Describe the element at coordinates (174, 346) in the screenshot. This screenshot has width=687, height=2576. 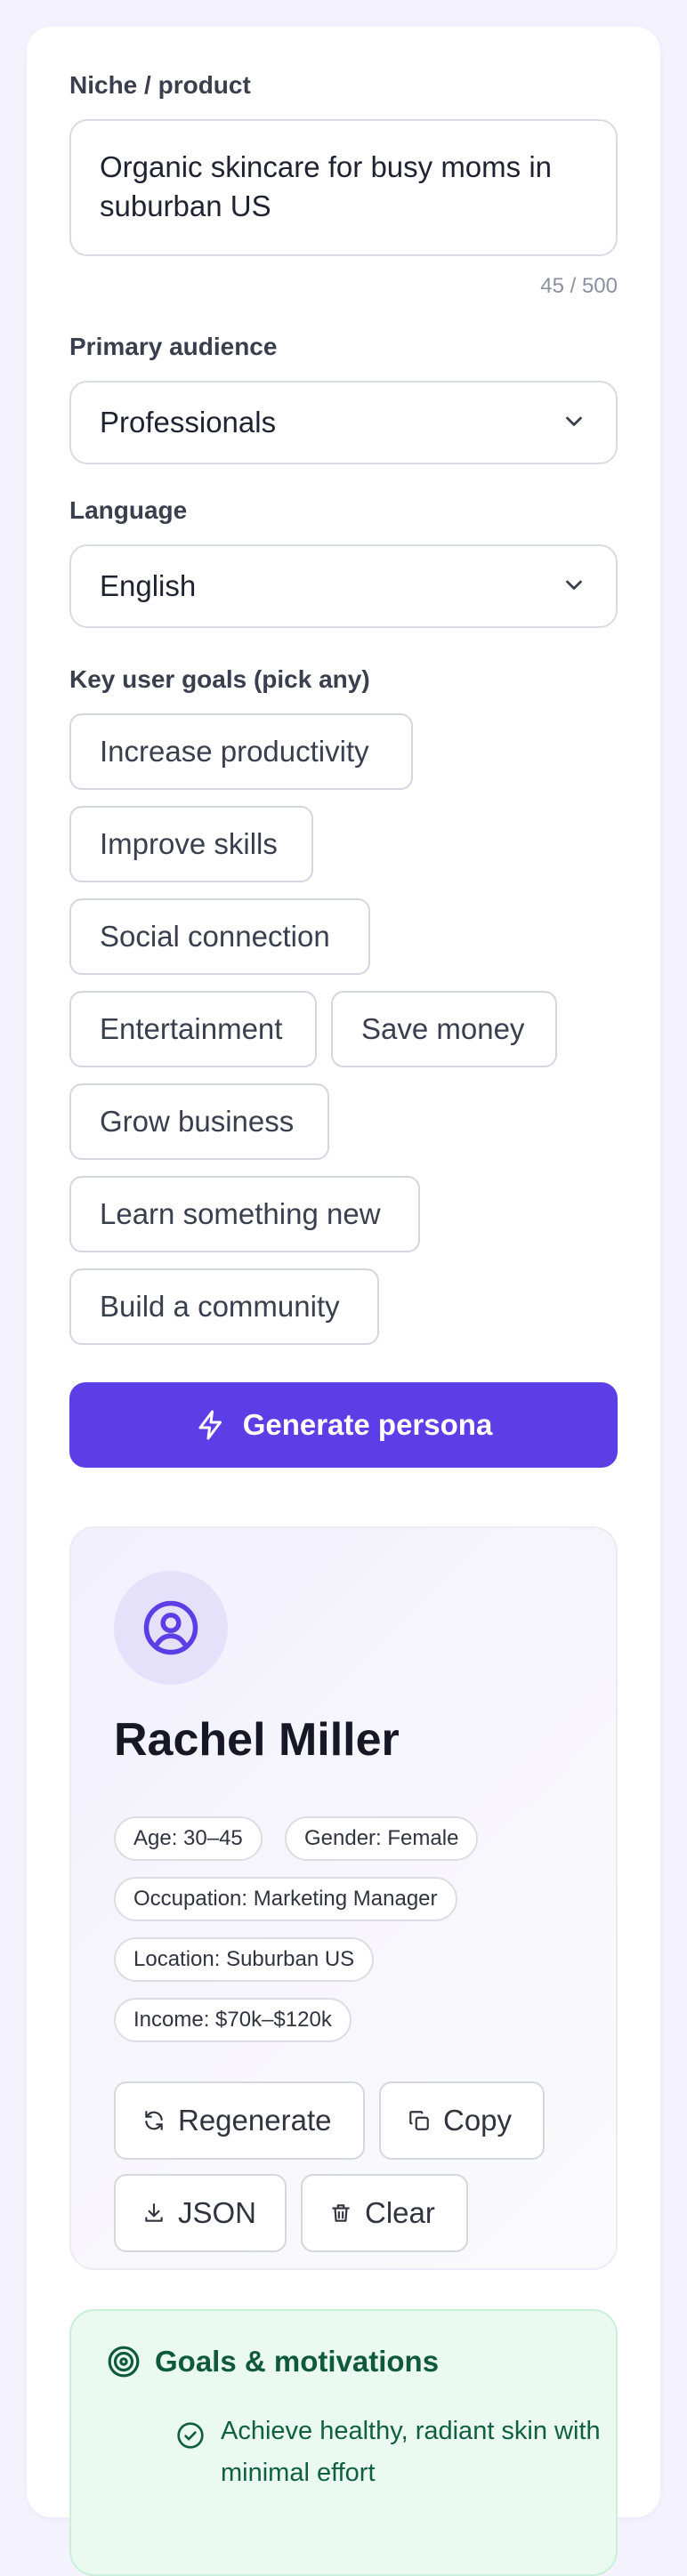
I see `audience-label: Primary audience` at that location.